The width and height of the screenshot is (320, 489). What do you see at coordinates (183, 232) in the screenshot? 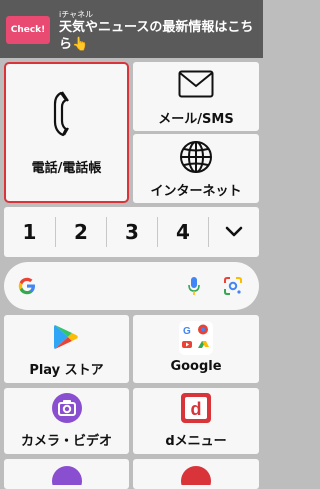
I see `number-key-4: 4` at bounding box center [183, 232].